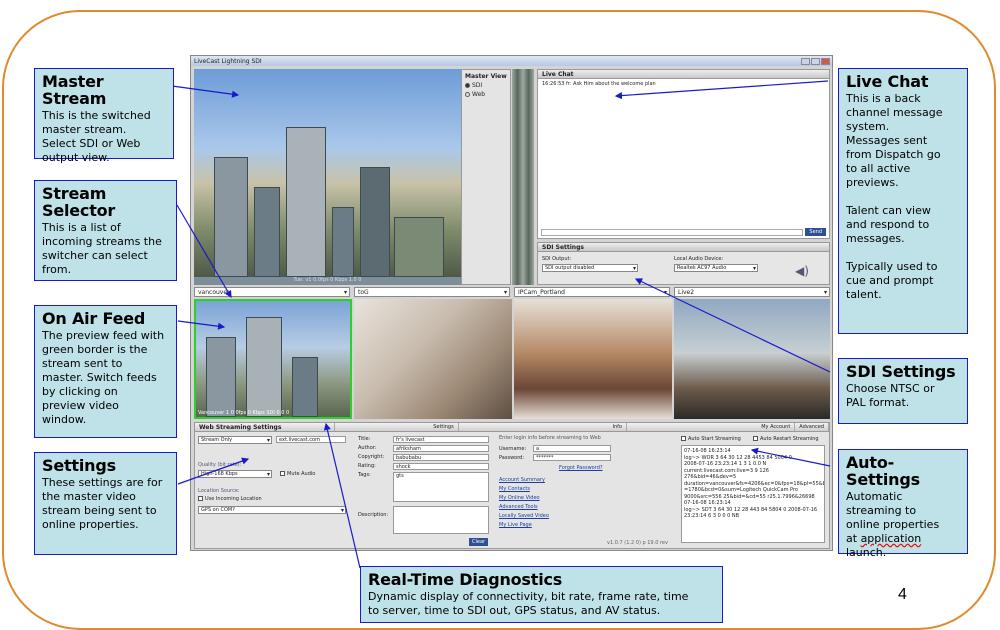 This screenshot has height=630, width=1000. What do you see at coordinates (524, 507) in the screenshot?
I see `advanced-tools-link: Advanced Tools` at bounding box center [524, 507].